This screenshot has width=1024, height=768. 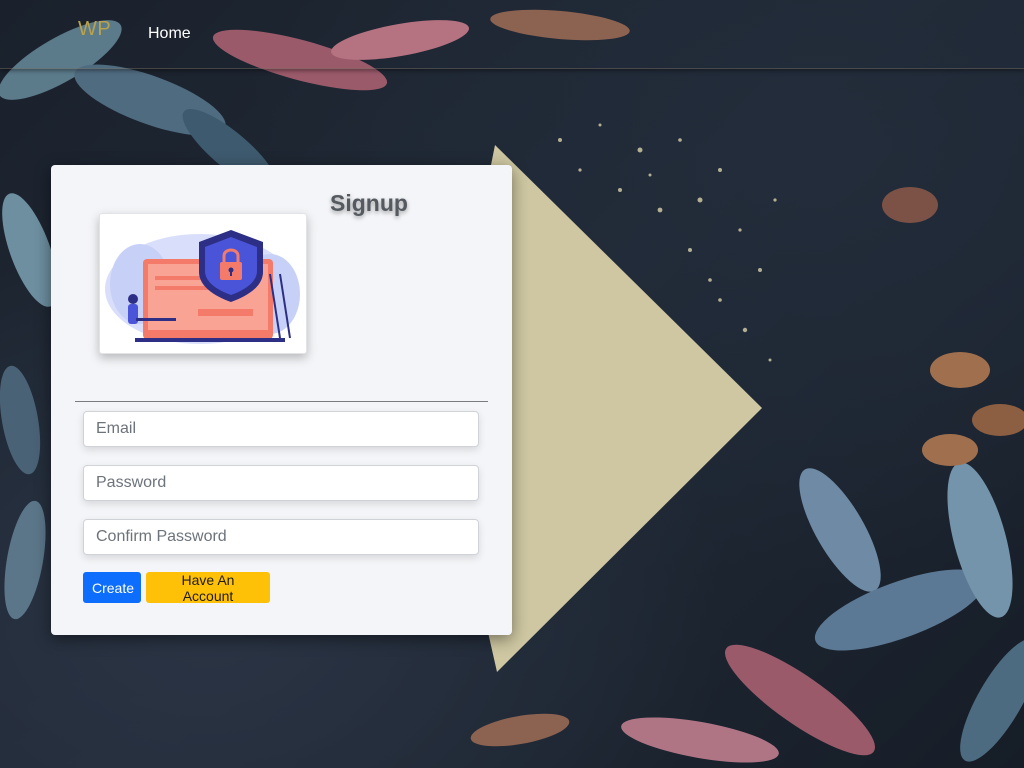 I want to click on have-account-button: Have An Account, so click(x=208, y=588).